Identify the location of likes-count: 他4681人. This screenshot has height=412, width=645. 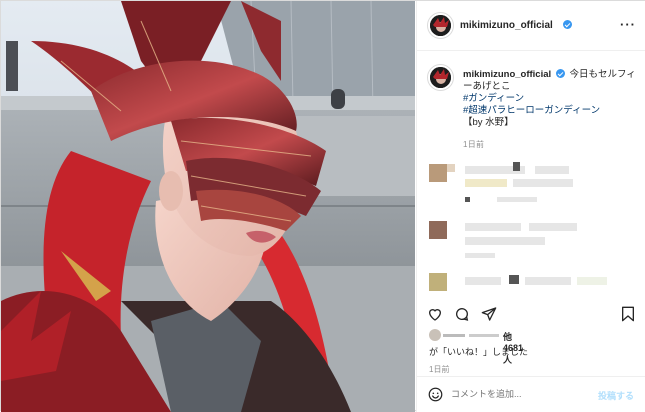
(515, 348).